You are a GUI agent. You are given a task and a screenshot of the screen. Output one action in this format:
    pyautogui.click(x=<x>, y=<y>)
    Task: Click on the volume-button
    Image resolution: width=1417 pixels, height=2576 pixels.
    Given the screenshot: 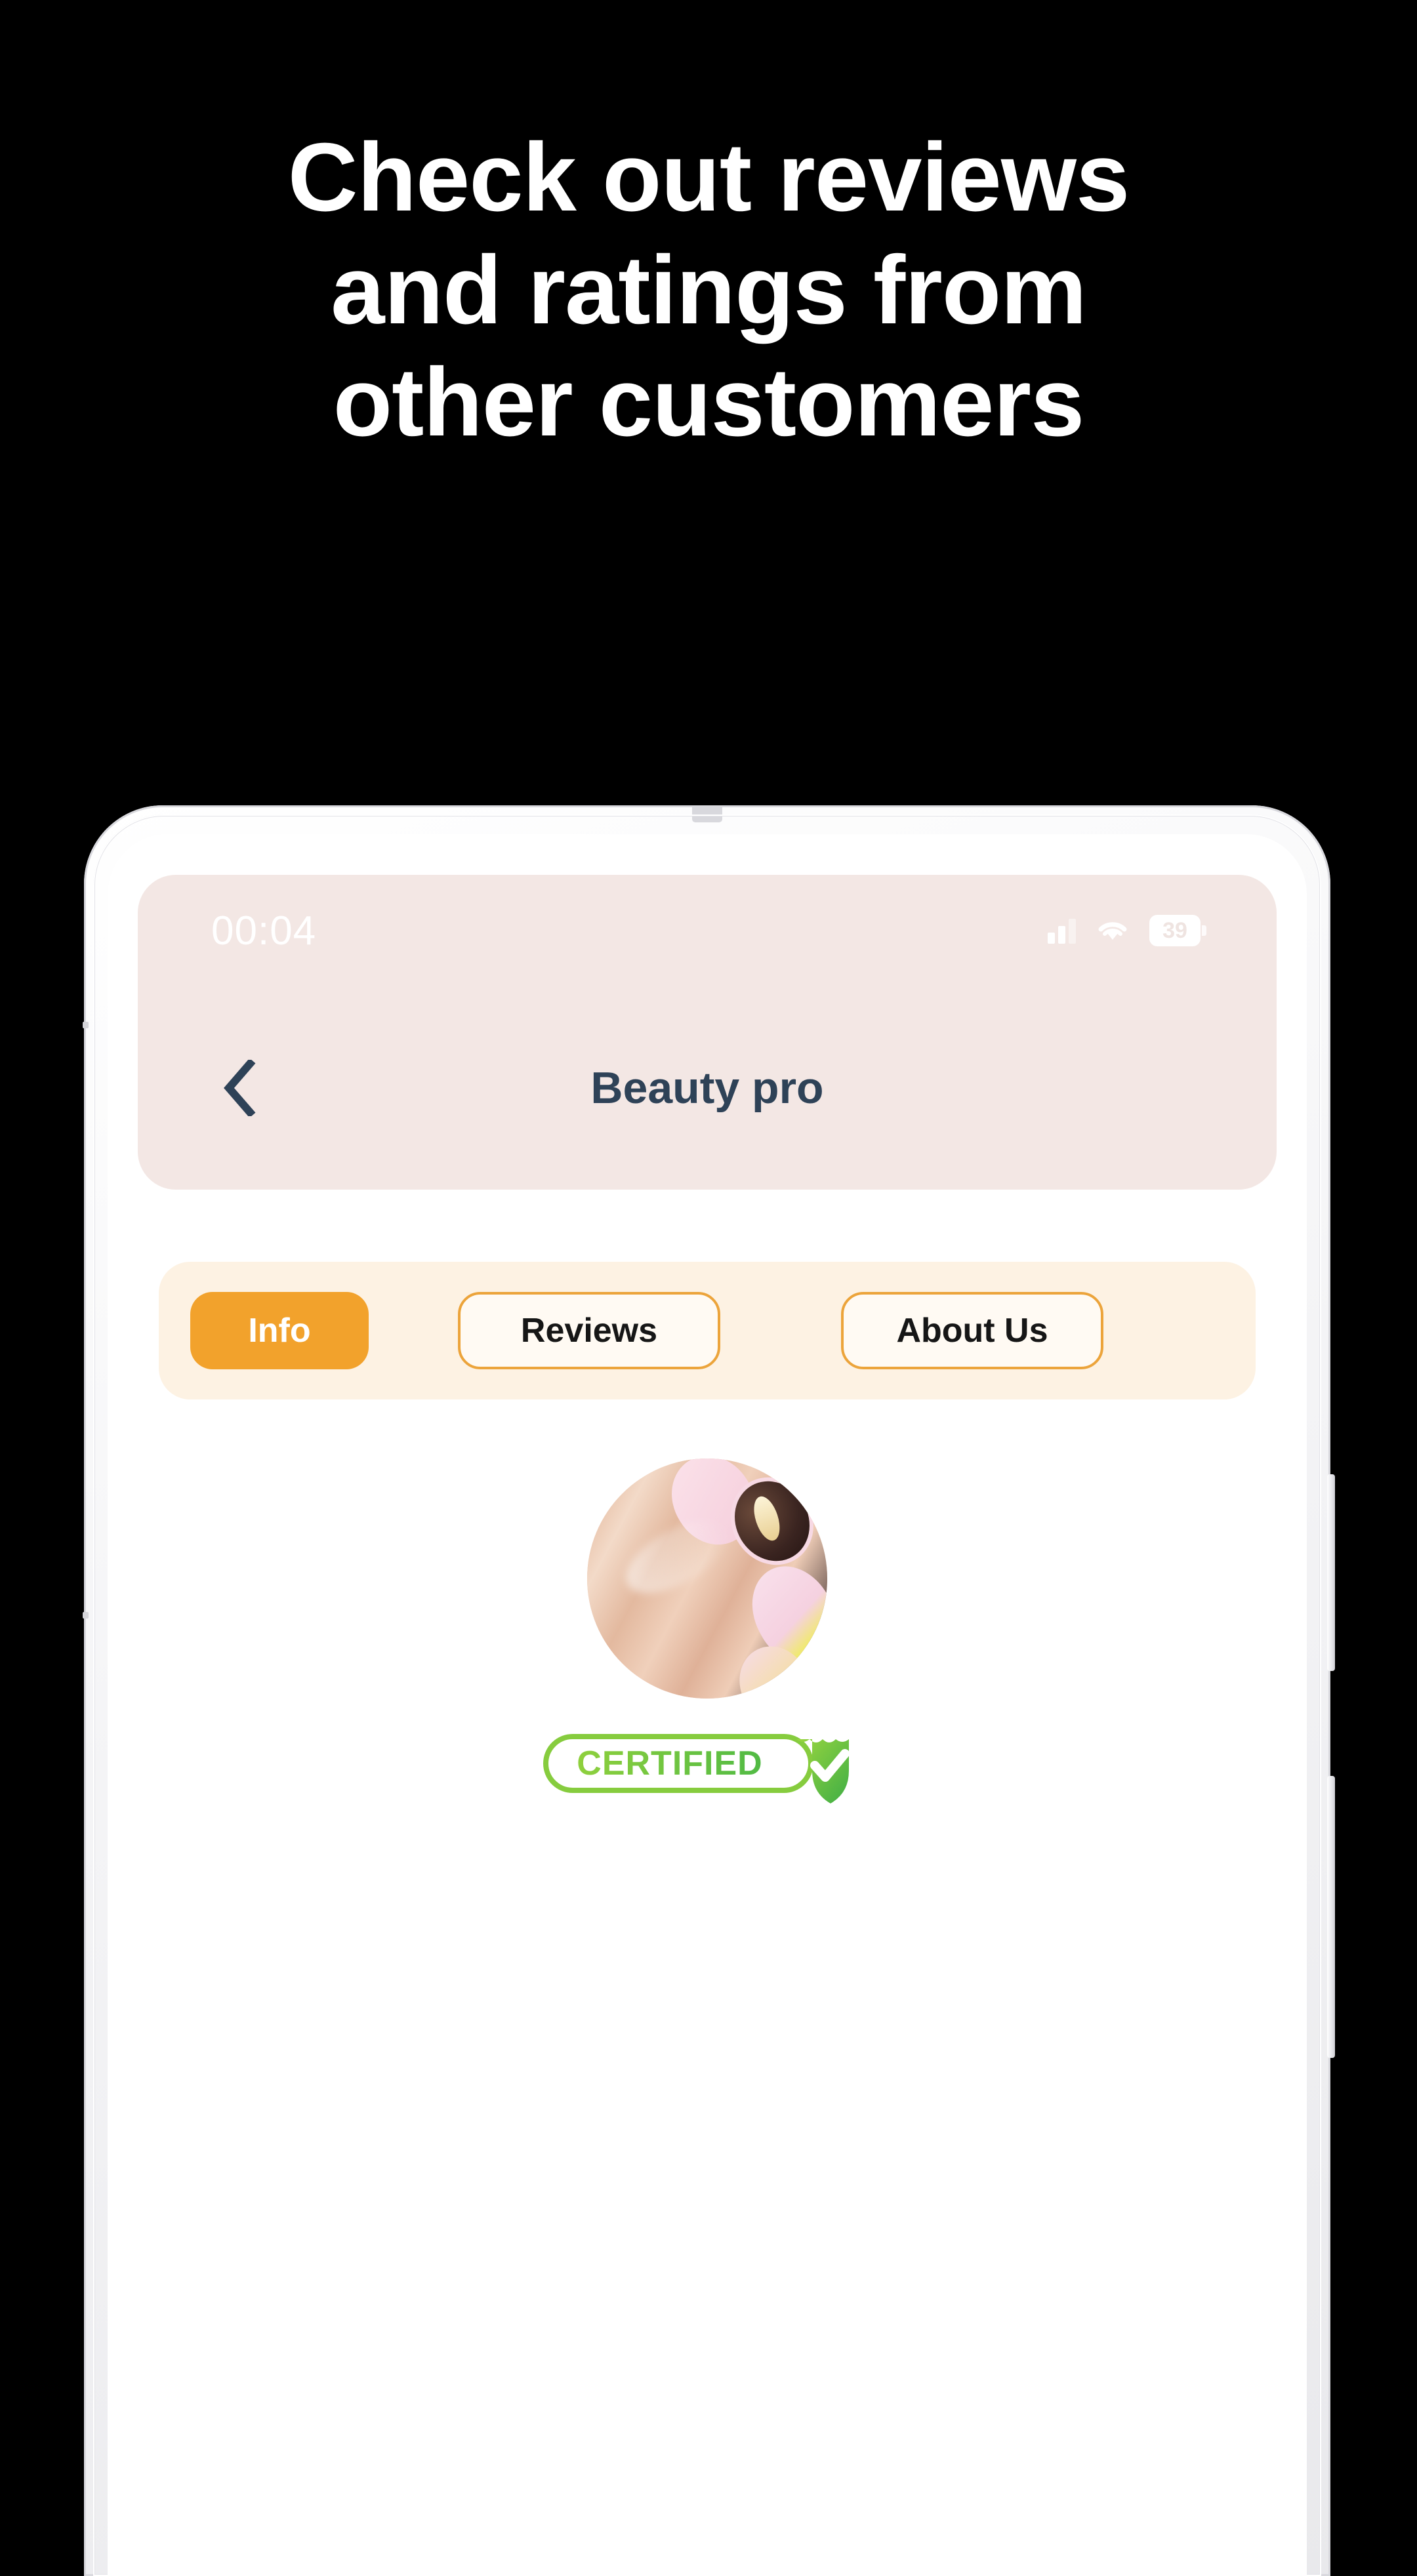 What is the action you would take?
    pyautogui.click(x=1331, y=1572)
    